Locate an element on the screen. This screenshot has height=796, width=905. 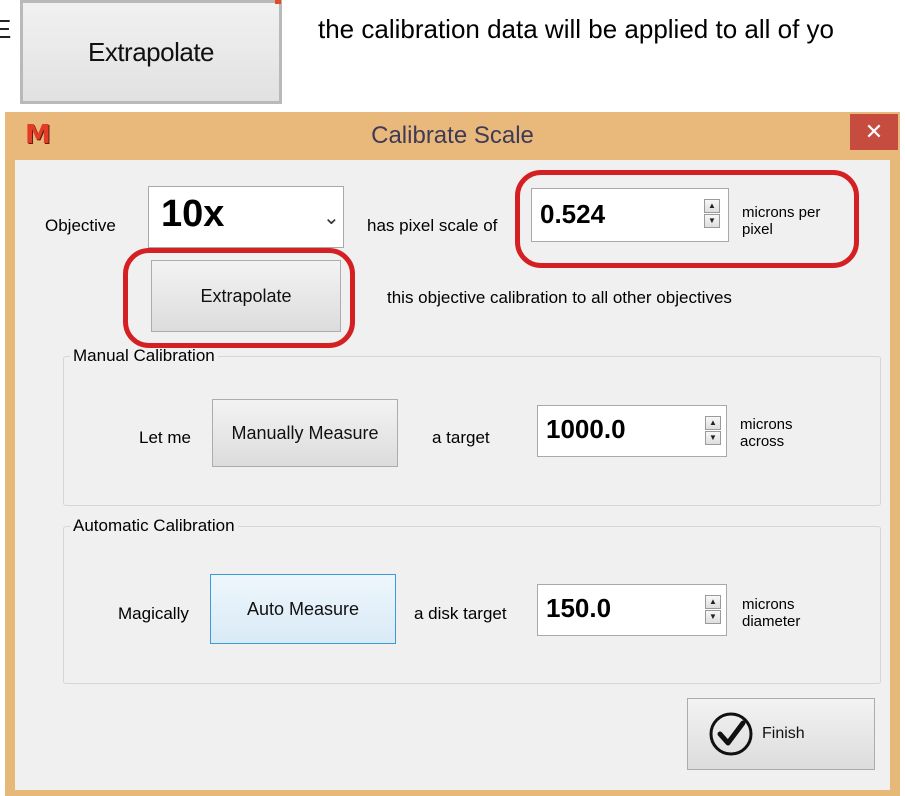
cut-off-text: E is located at coordinates (6, 29).